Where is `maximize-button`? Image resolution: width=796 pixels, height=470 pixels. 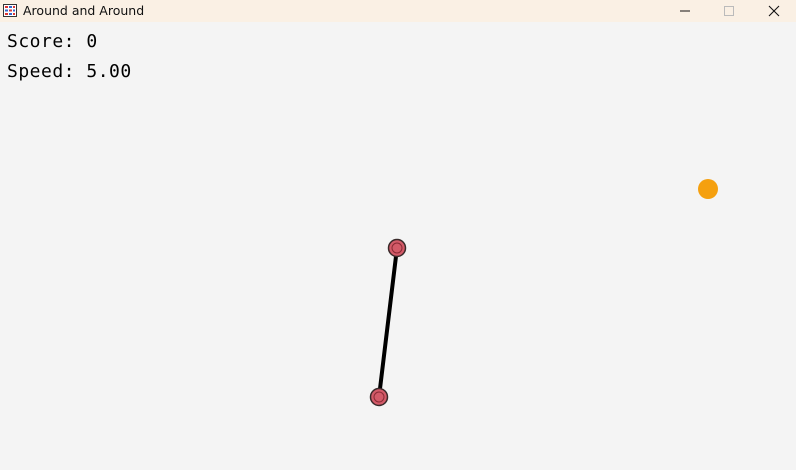 maximize-button is located at coordinates (729, 11).